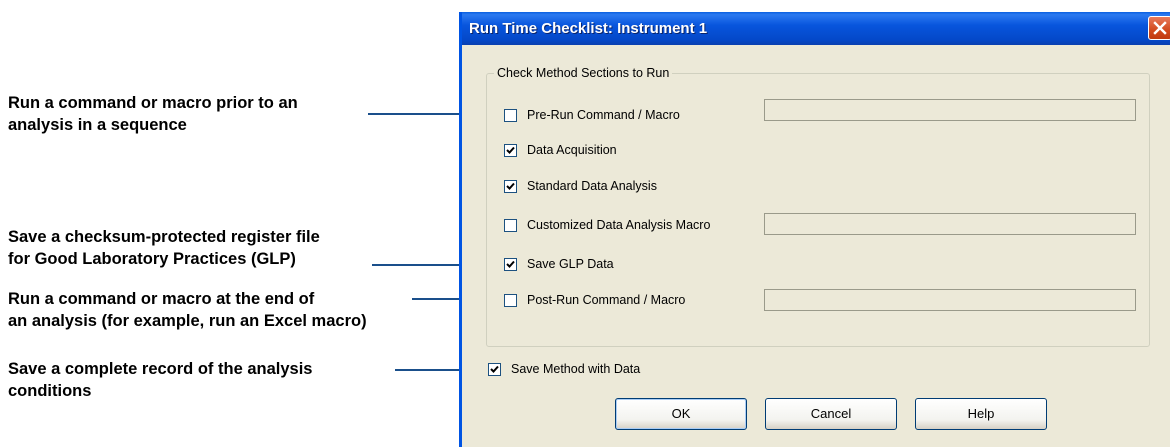 This screenshot has height=447, width=1170. I want to click on option-post-run: Post-Run Command / Macro, so click(594, 300).